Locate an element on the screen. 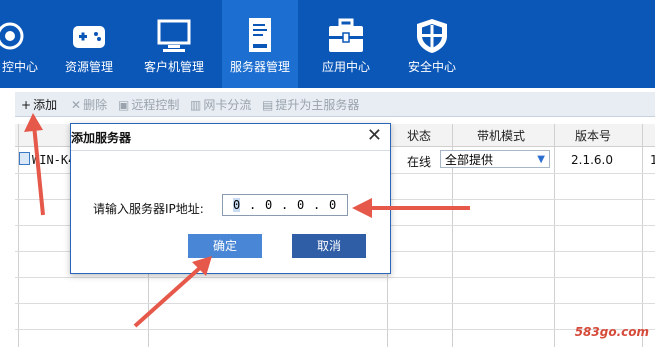  mode-select: 全部提供 ▼ is located at coordinates (495, 159).